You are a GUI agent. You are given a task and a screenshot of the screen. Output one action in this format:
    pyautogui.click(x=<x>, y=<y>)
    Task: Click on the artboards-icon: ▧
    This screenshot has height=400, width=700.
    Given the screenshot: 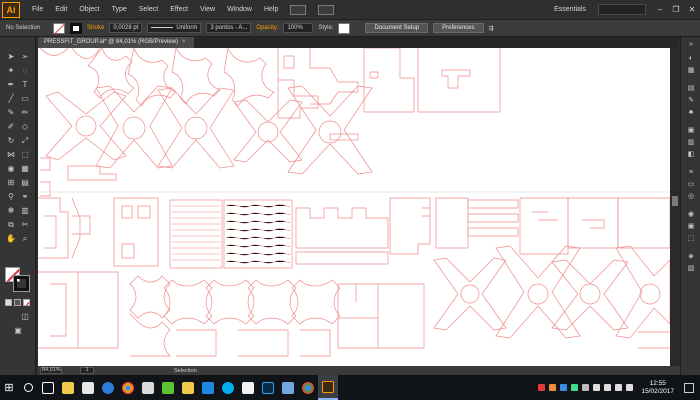 What is the action you would take?
    pyautogui.click(x=691, y=269)
    